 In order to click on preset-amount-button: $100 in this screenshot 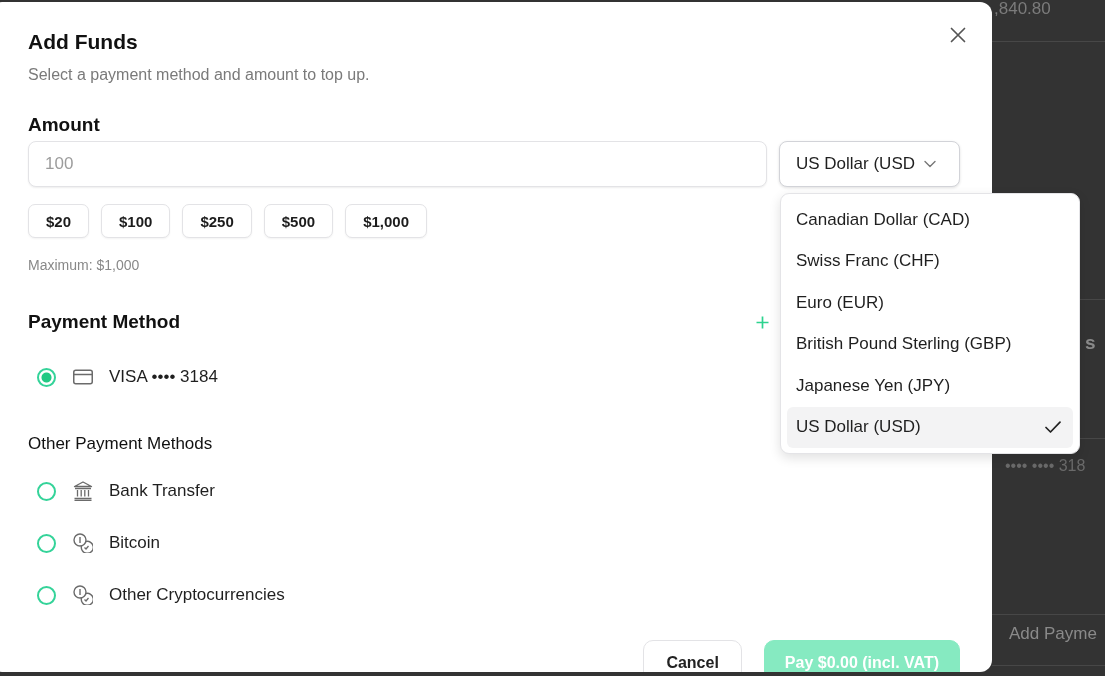, I will do `click(136, 221)`.